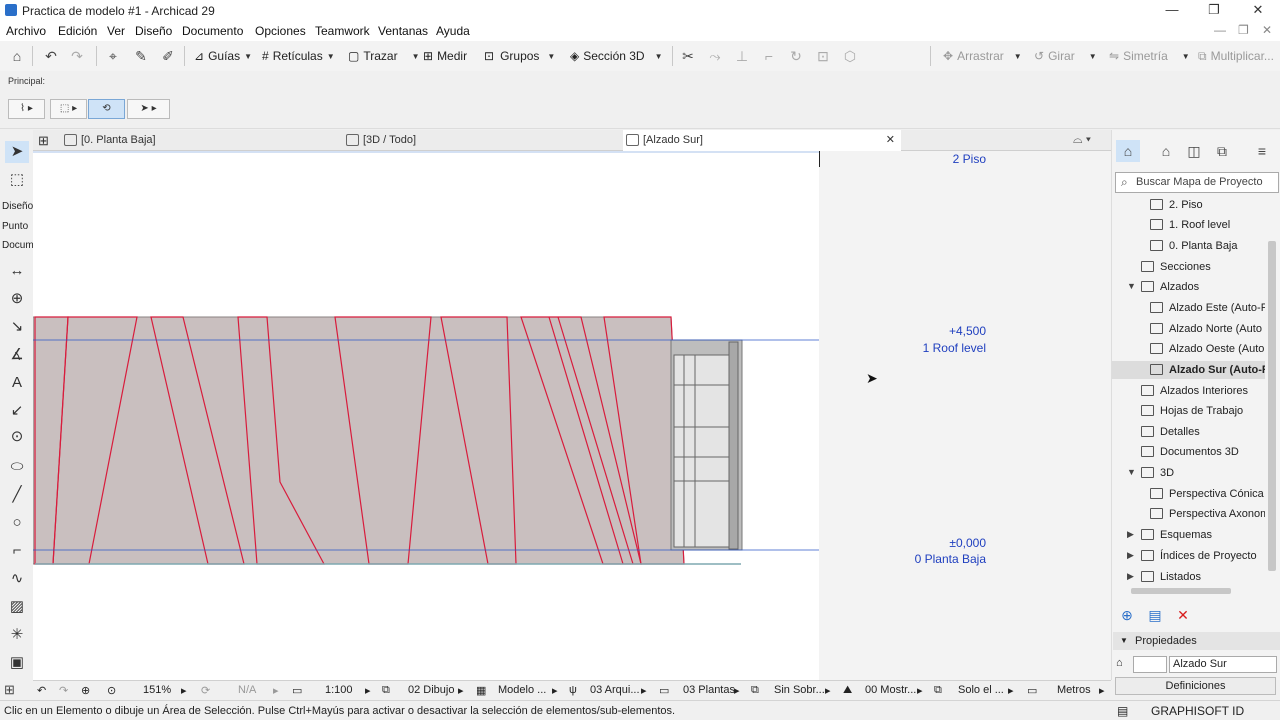 This screenshot has width=1280, height=720. What do you see at coordinates (616, 56) in the screenshot?
I see `seccion3d-button: ◈ Sección 3D ▼` at bounding box center [616, 56].